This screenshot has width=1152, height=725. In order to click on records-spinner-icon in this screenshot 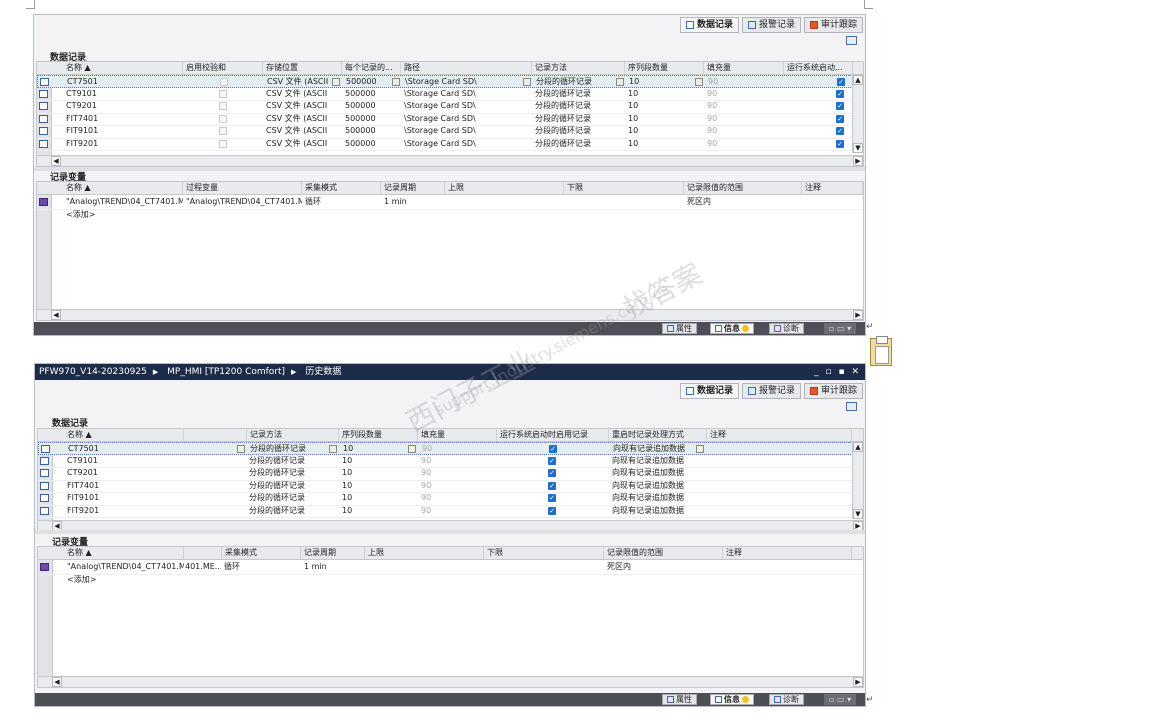, I will do `click(396, 82)`.